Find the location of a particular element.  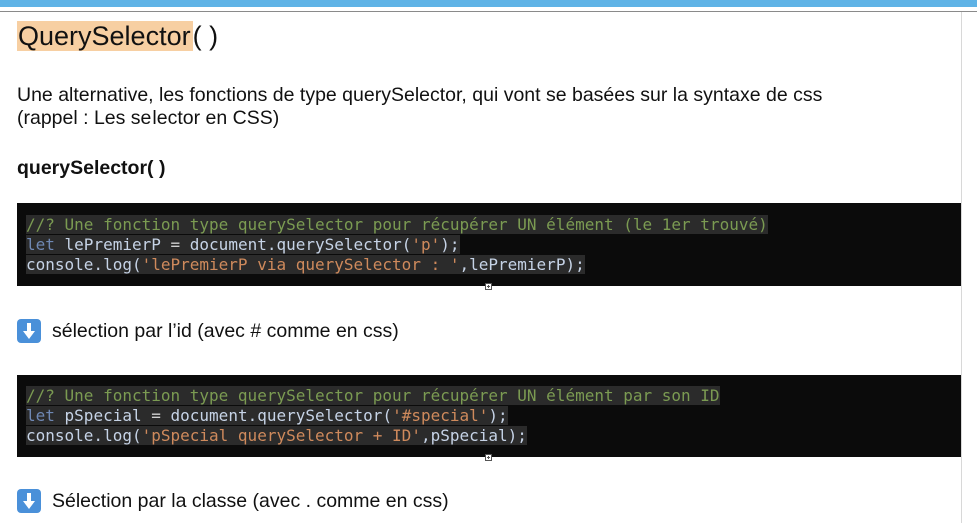

code-variable: pSpecial is located at coordinates (98, 415).